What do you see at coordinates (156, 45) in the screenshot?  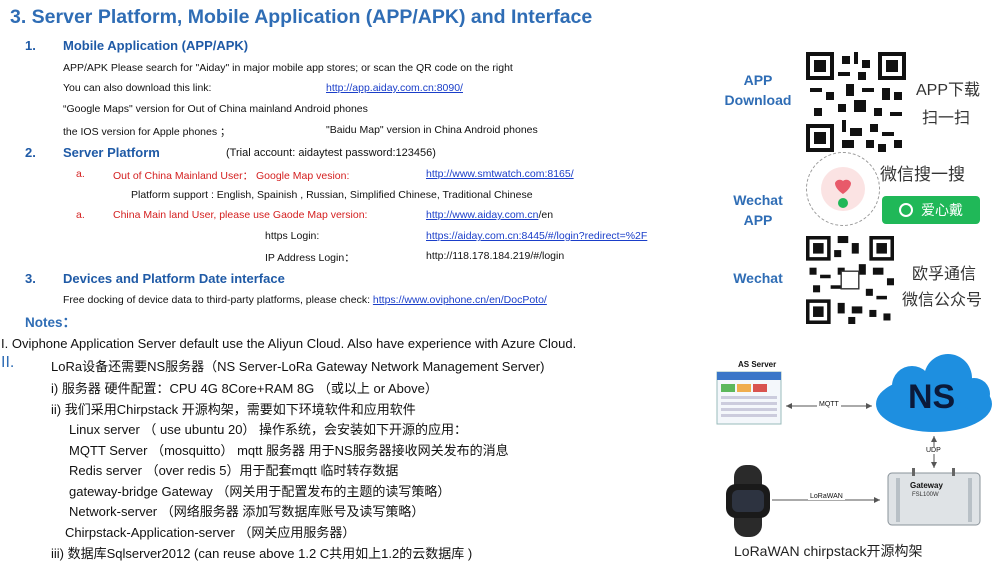 I see `section-1-heading: Mobile Application (APP/APK)` at bounding box center [156, 45].